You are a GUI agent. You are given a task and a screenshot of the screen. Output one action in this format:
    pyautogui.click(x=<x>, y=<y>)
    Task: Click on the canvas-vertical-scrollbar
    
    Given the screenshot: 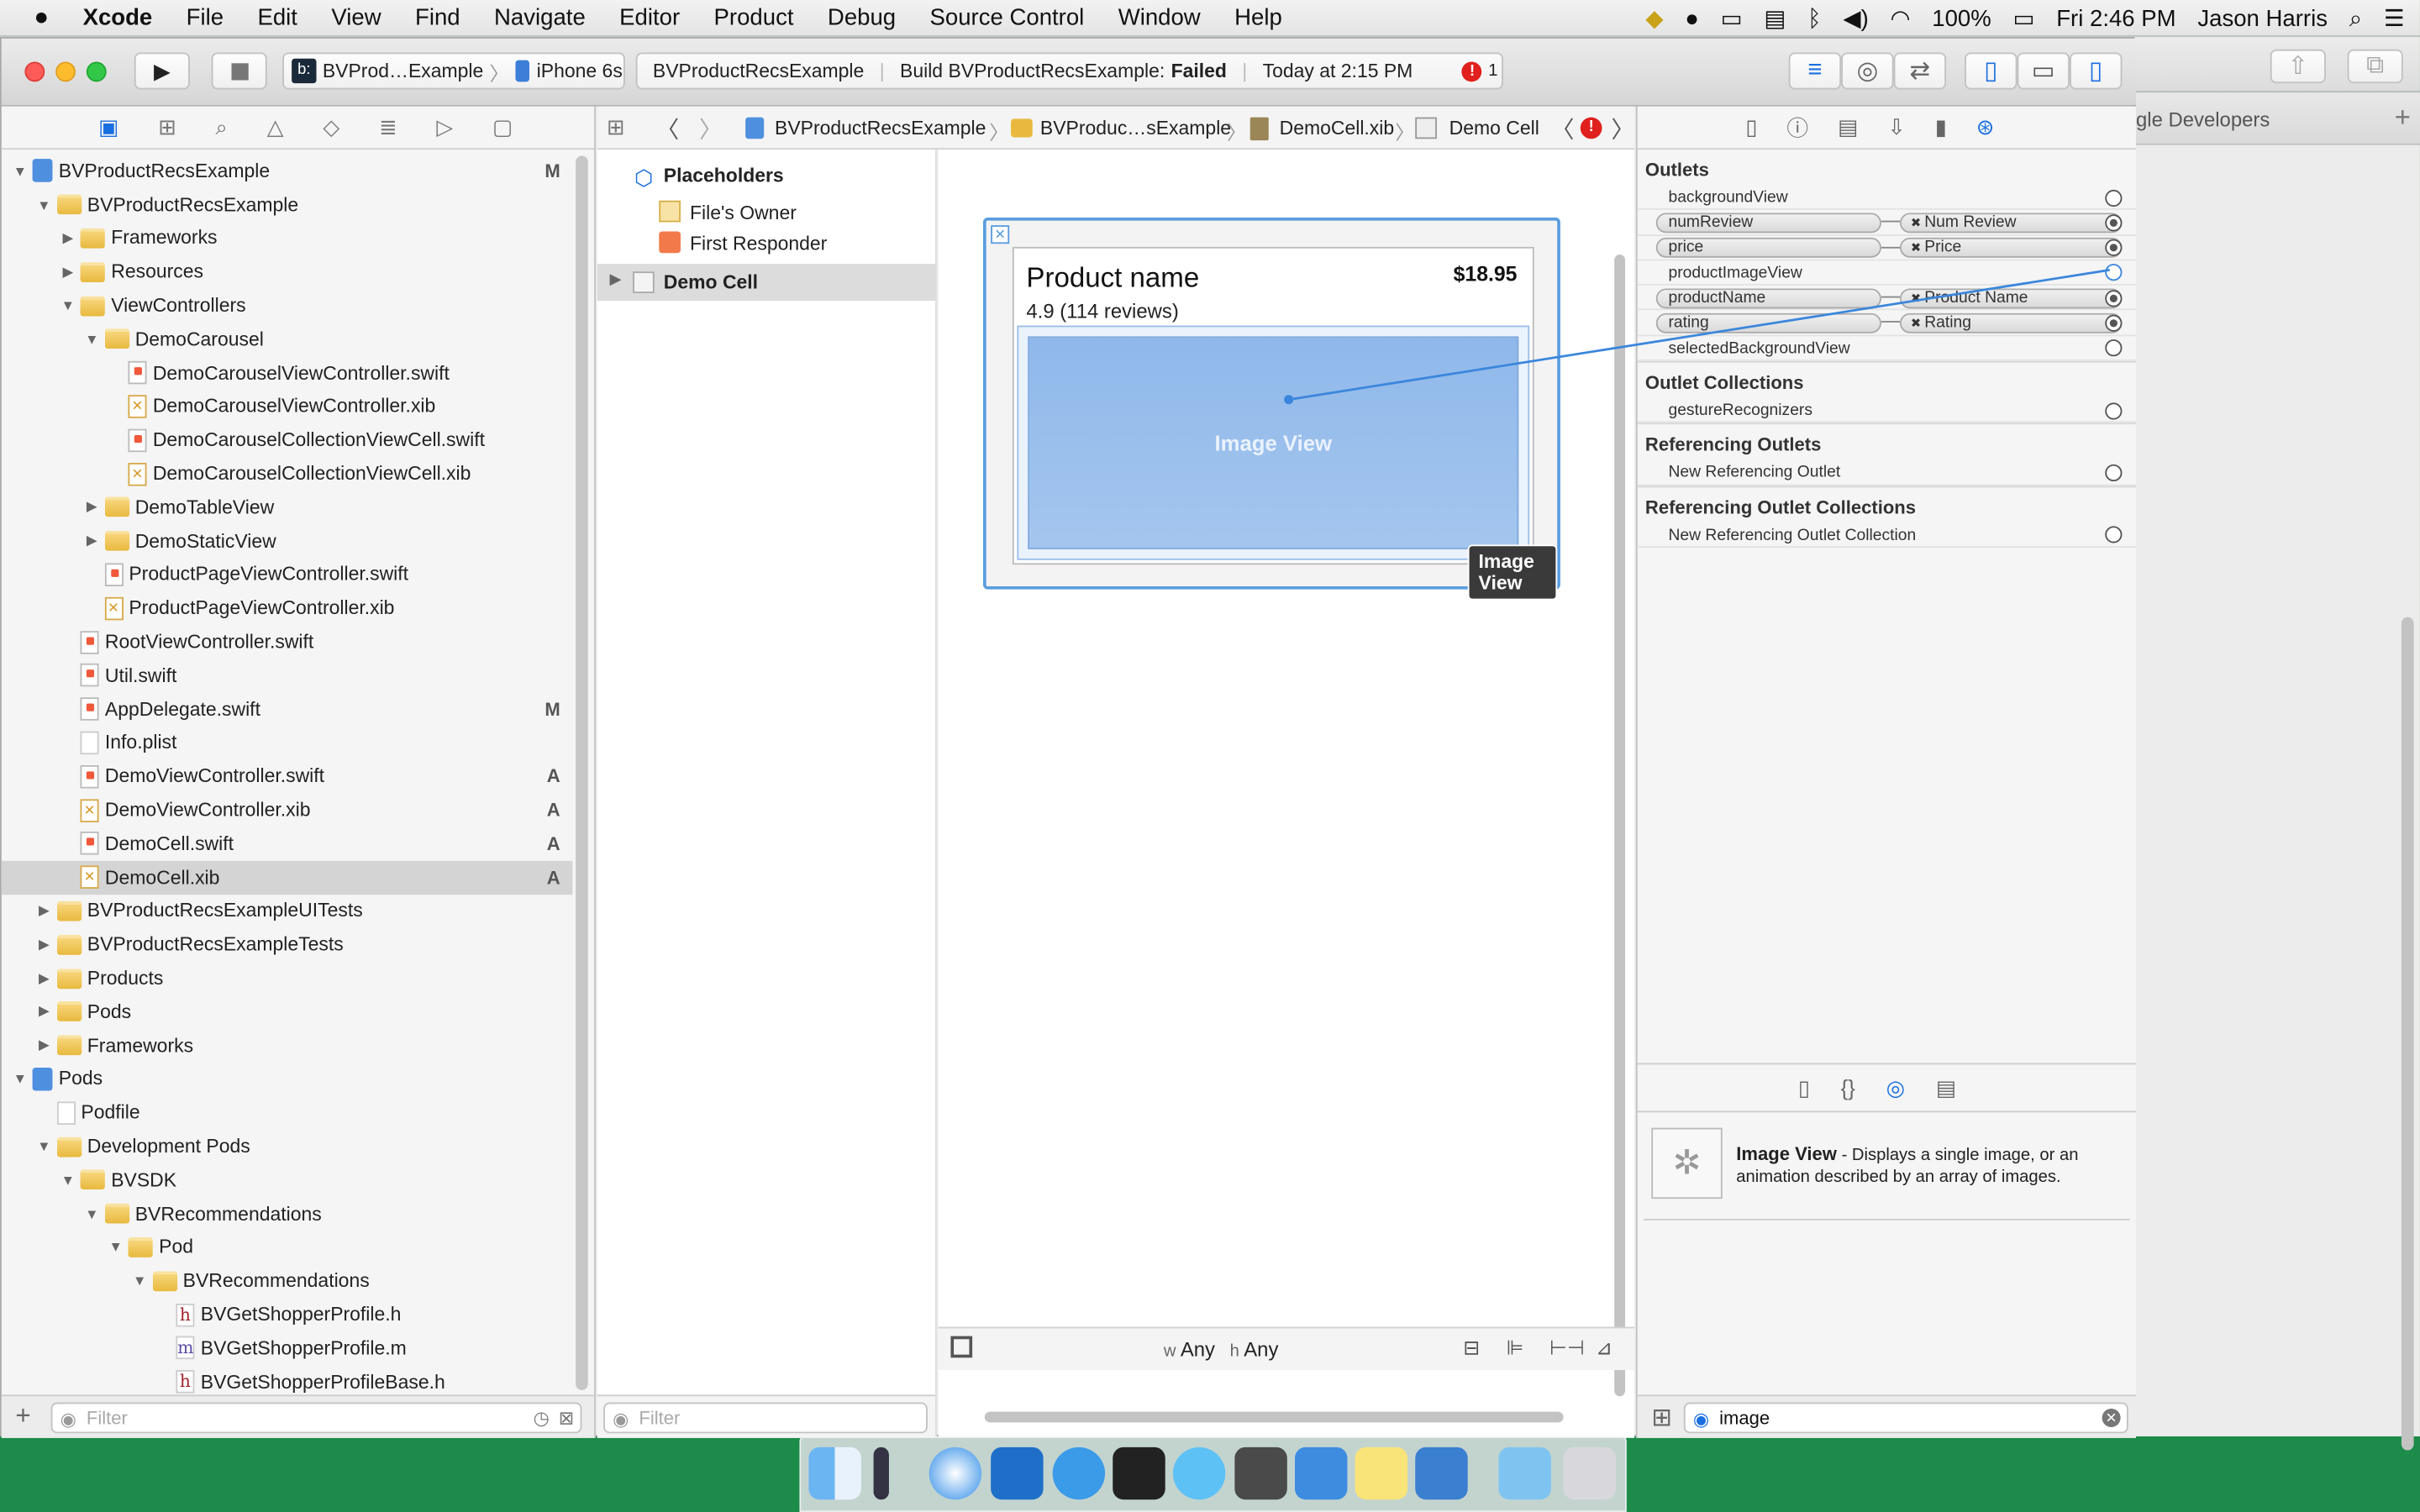 What is the action you would take?
    pyautogui.click(x=1620, y=826)
    